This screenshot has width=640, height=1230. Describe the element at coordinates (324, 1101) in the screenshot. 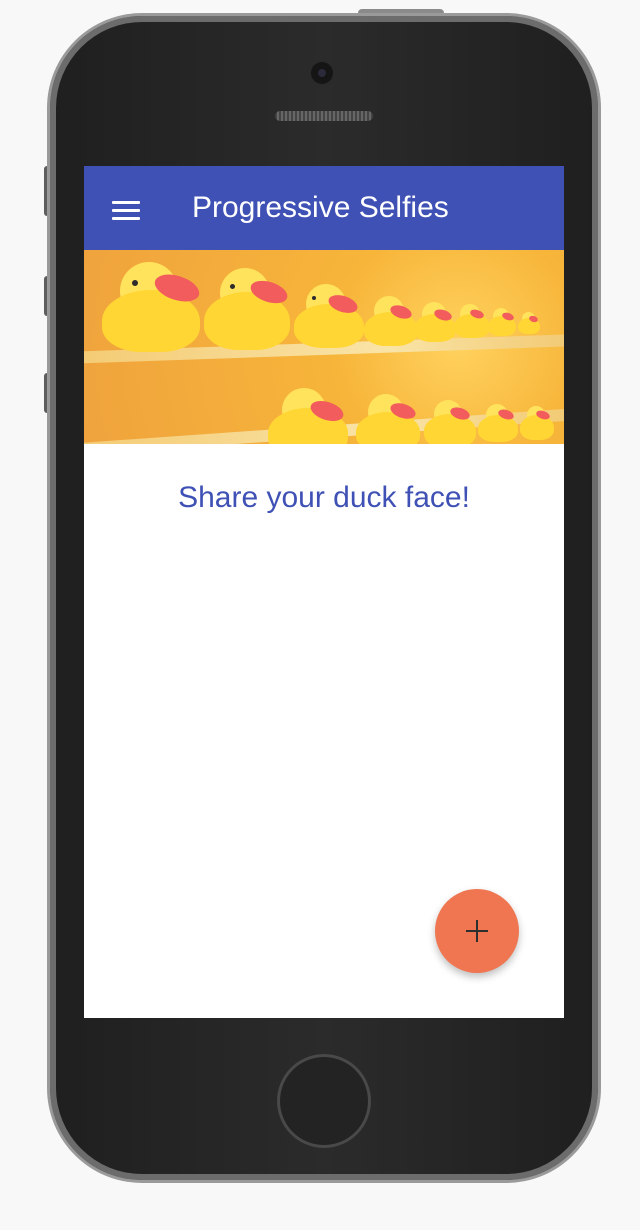

I see `home-button` at that location.